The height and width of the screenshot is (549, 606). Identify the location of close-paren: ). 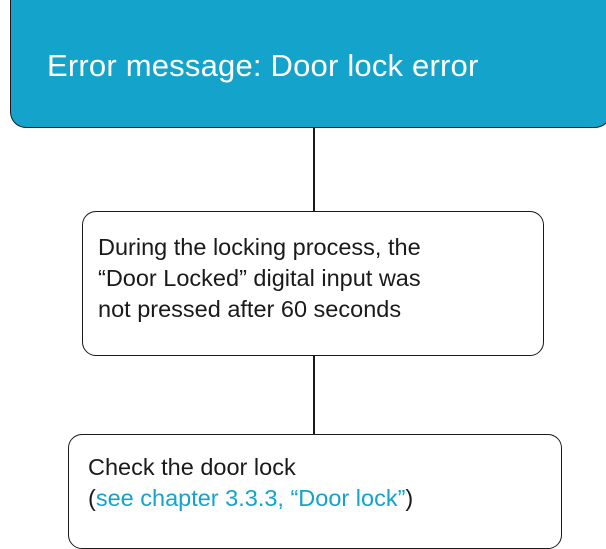
(409, 498).